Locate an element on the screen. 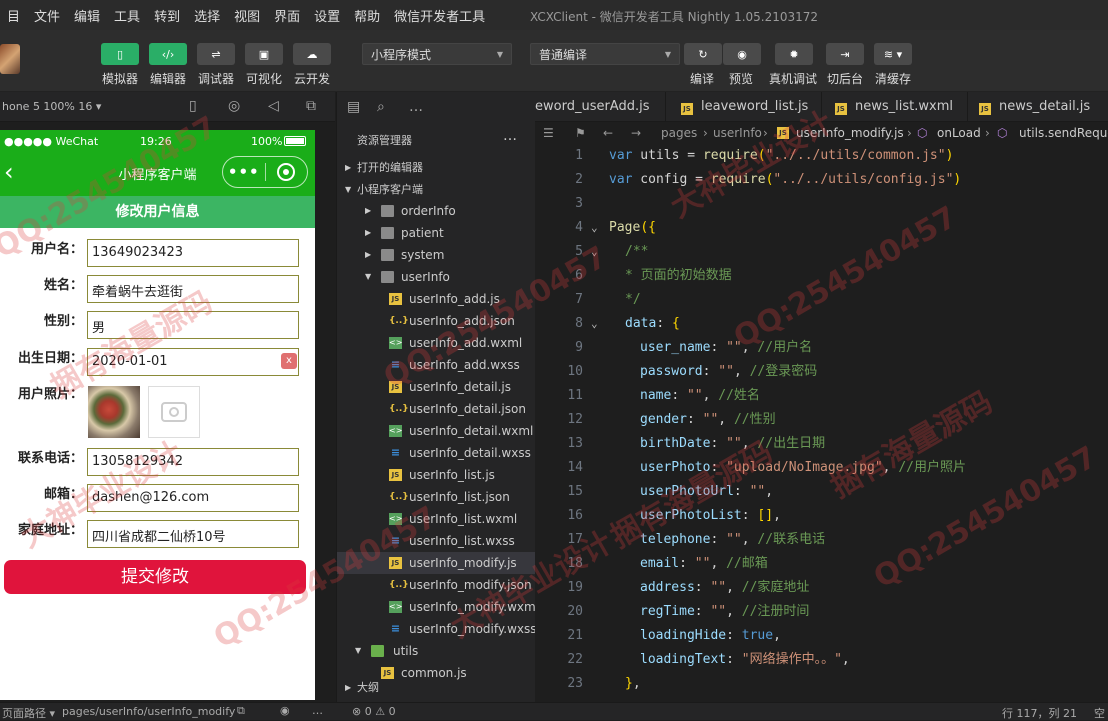 This screenshot has width=1108, height=721. device-select: hone 5 100% 16 ▾ is located at coordinates (51, 106).